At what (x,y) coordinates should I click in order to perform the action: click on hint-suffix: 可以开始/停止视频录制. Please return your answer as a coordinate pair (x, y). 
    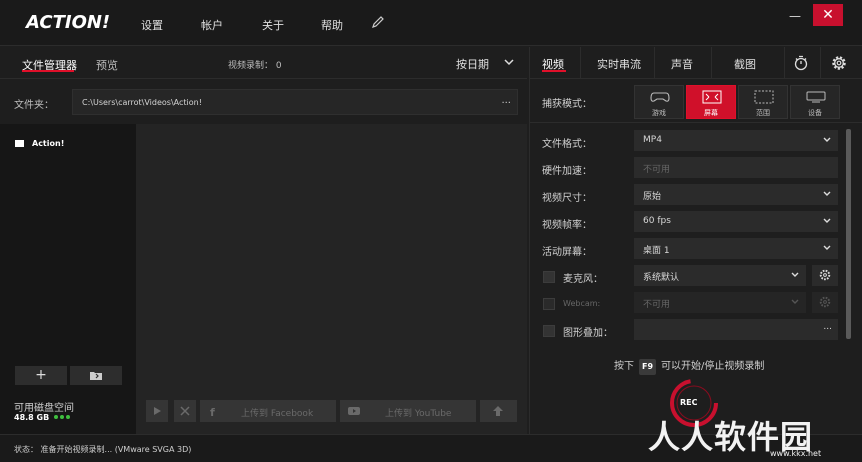
    Looking at the image, I should click on (713, 366).